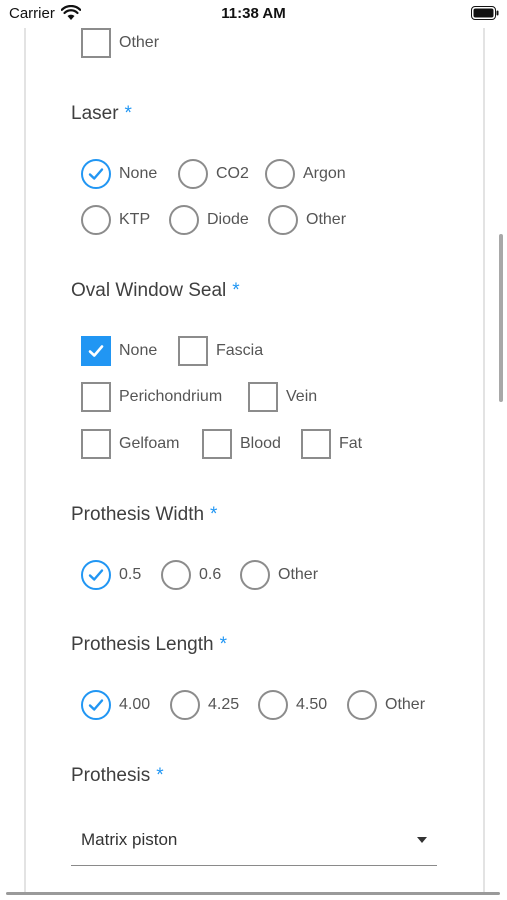 Image resolution: width=507 pixels, height=900 pixels. What do you see at coordinates (142, 644) in the screenshot?
I see `prothesis-length-title-text: Prothesis Length` at bounding box center [142, 644].